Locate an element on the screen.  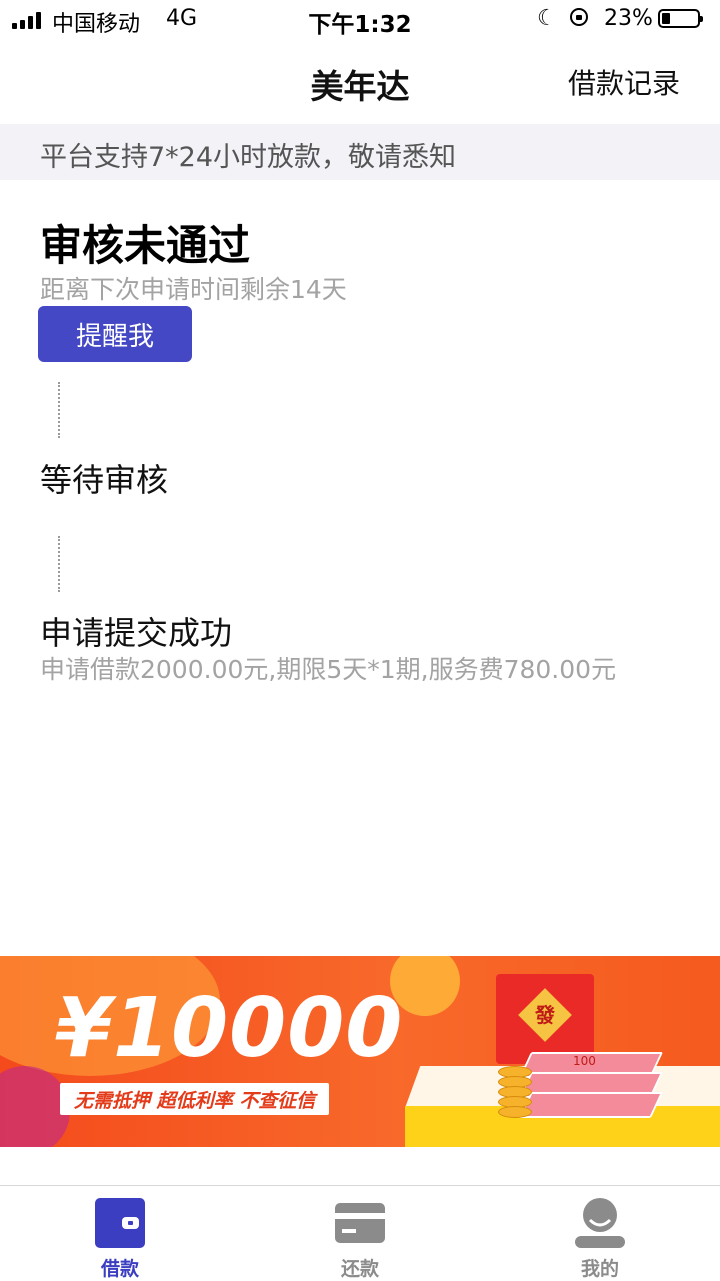
submitted-step-title: 申请提交成功 is located at coordinates (136, 633).